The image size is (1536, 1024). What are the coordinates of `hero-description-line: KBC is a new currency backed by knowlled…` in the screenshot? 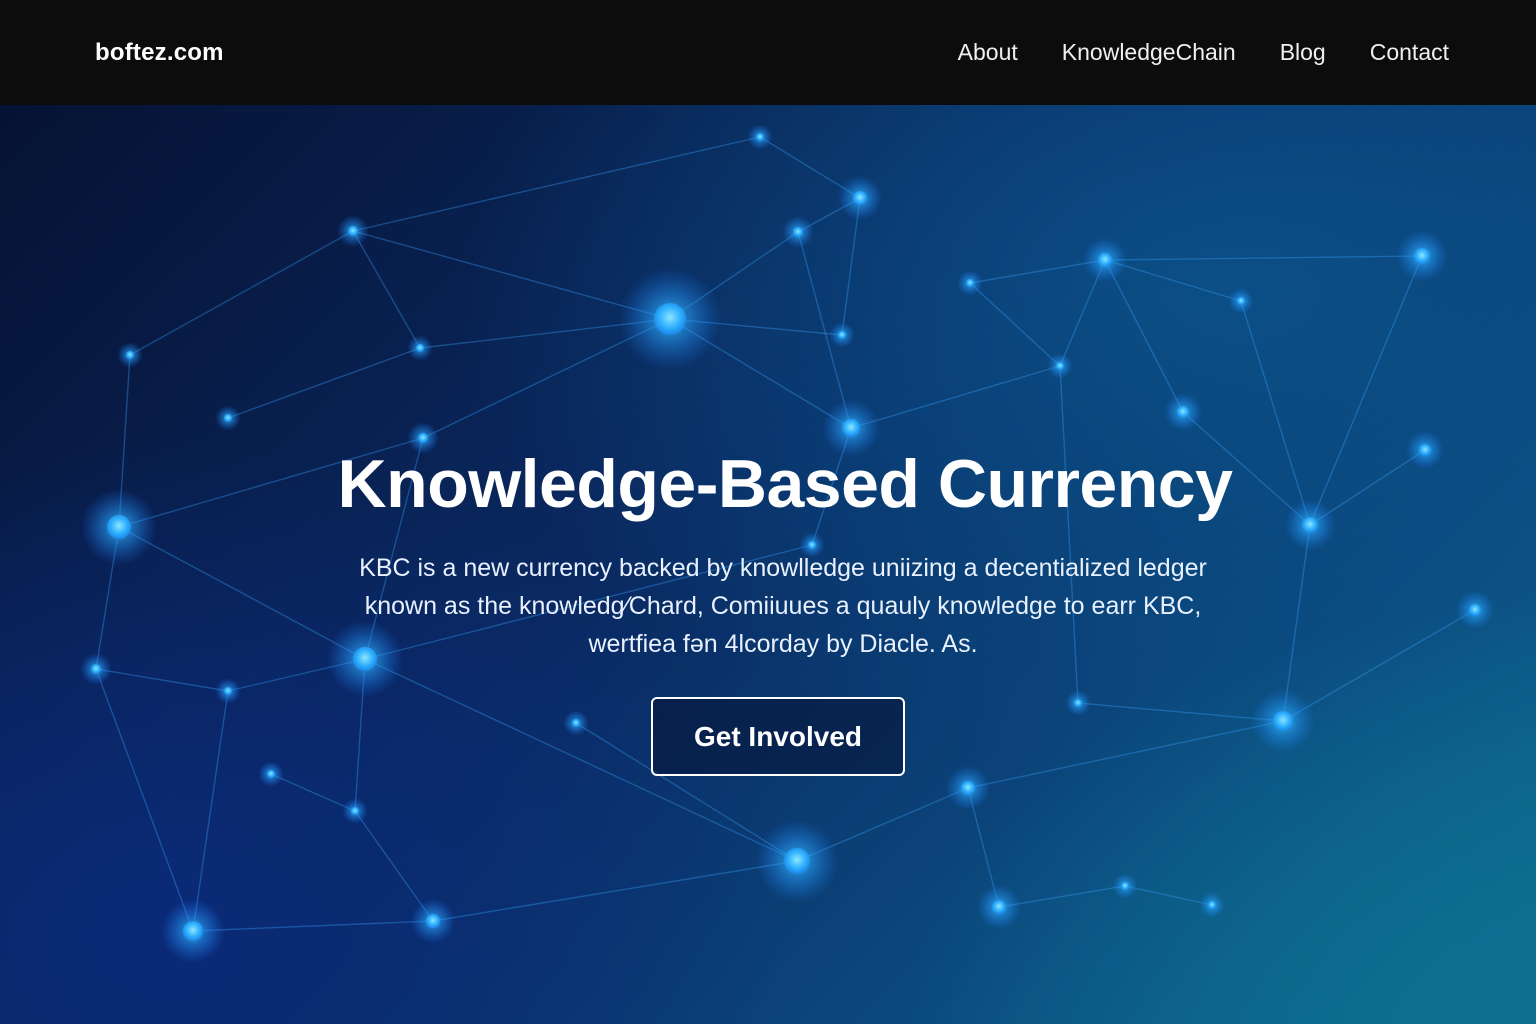 It's located at (783, 568).